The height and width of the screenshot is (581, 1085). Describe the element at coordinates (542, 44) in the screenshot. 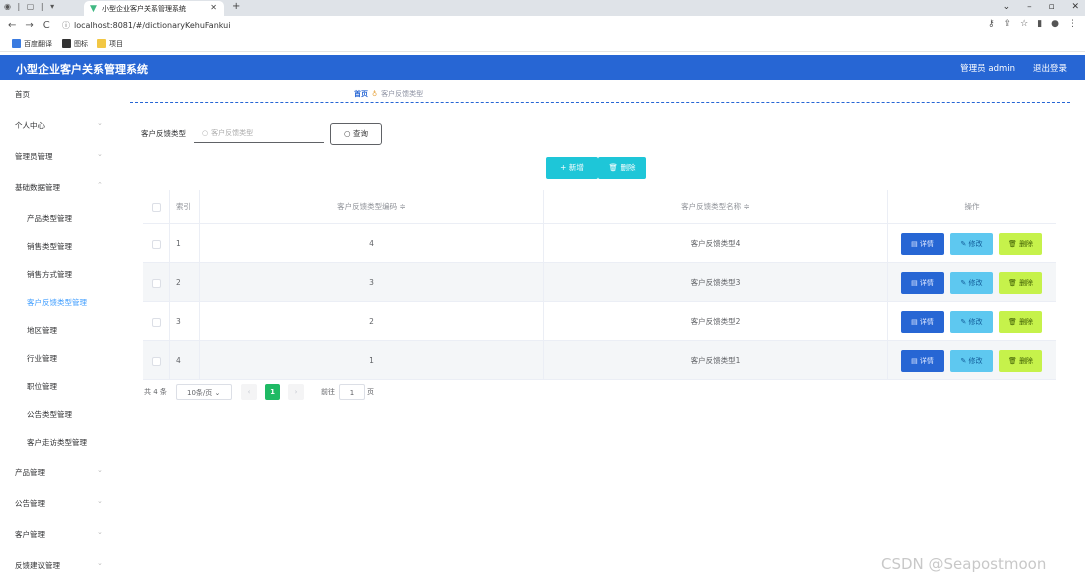

I see `bookmarks-bar: 百度翻译 图标 项目` at that location.